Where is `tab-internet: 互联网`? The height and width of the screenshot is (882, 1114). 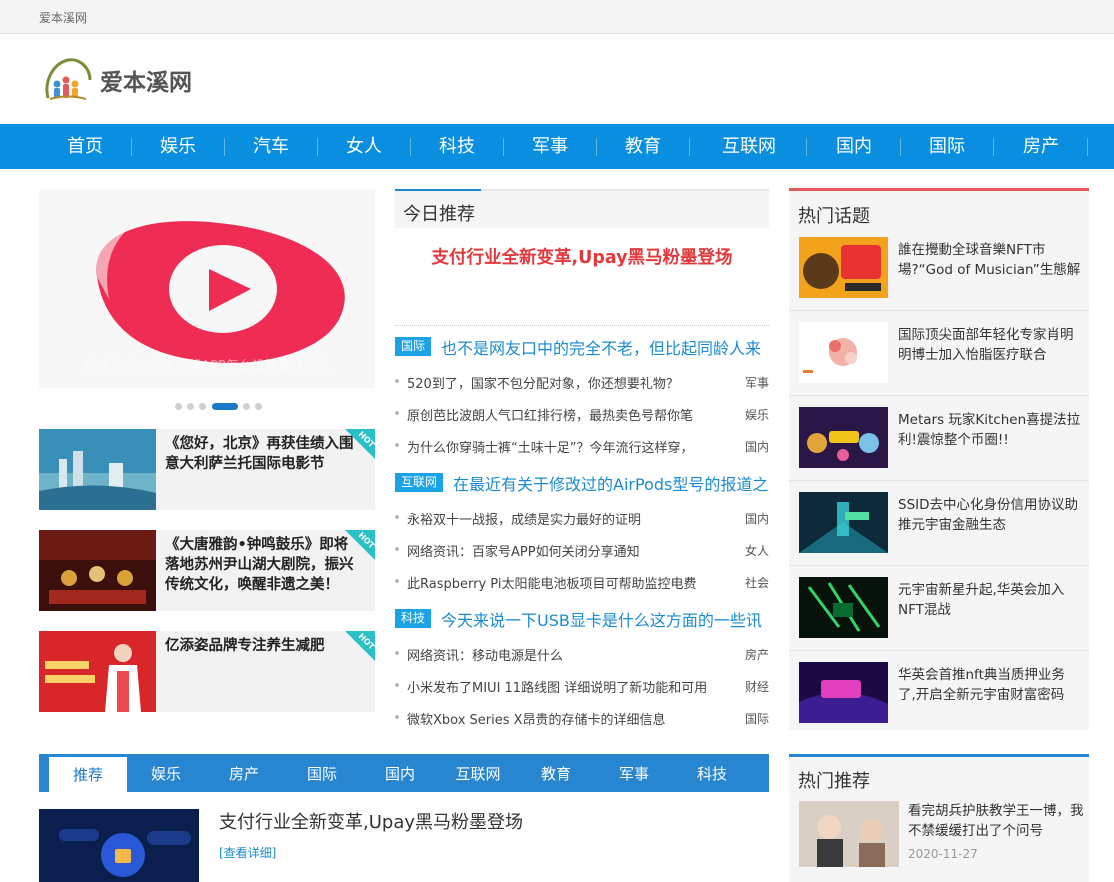 tab-internet: 互联网 is located at coordinates (478, 773).